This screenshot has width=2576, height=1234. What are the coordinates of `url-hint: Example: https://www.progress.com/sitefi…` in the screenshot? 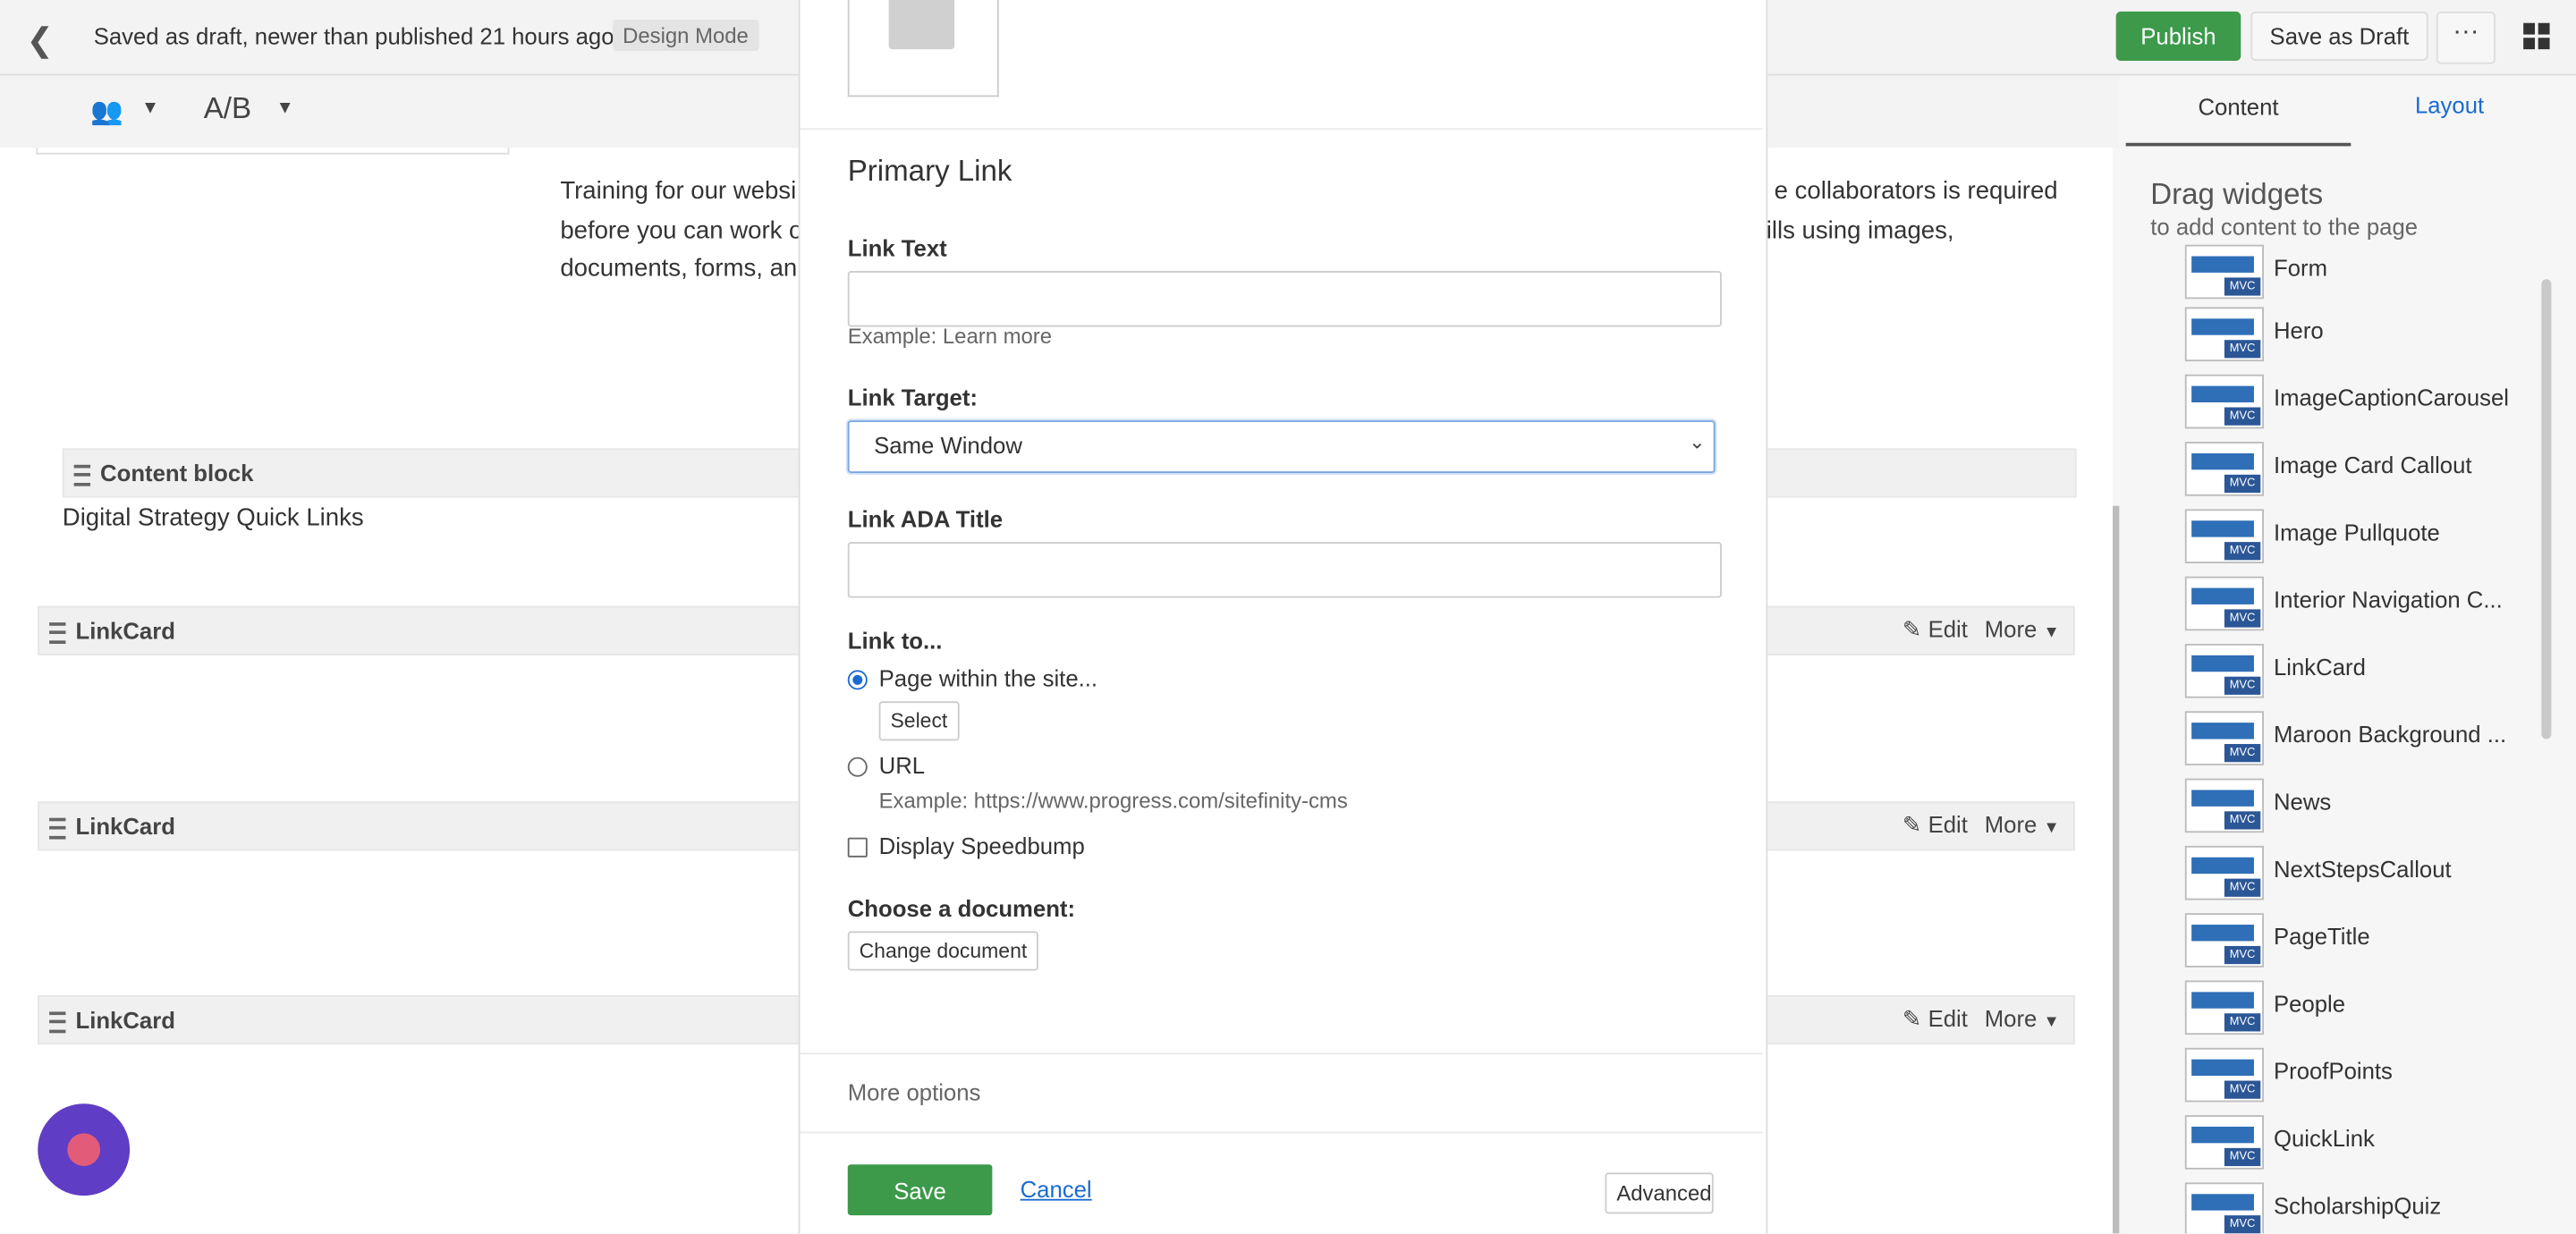 It's located at (1113, 801).